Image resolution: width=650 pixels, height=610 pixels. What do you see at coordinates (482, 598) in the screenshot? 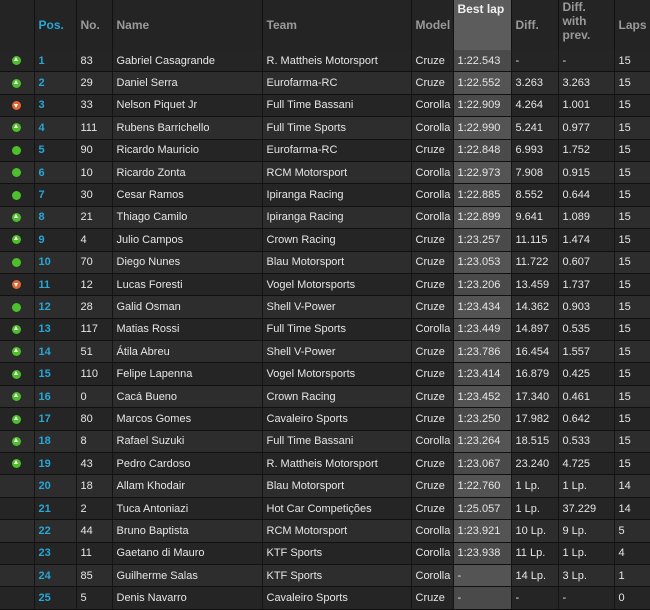
I see `best-lap-cell: -` at bounding box center [482, 598].